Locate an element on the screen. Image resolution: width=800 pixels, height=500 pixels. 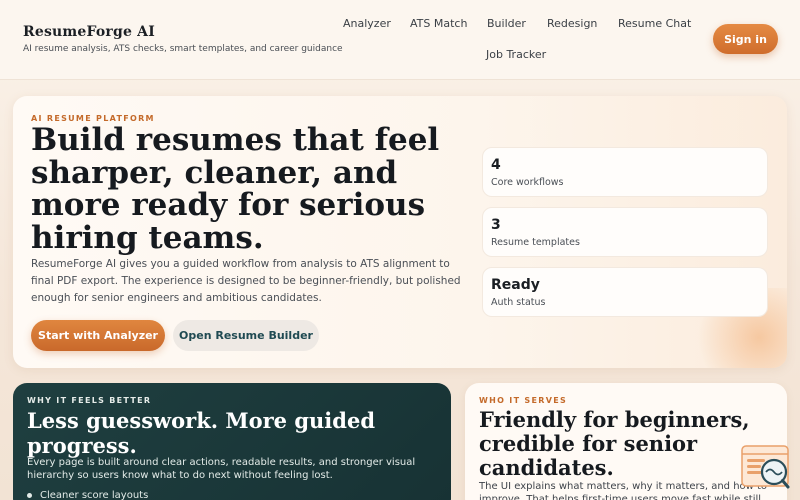
assistant-floating-button is located at coordinates (766, 469).